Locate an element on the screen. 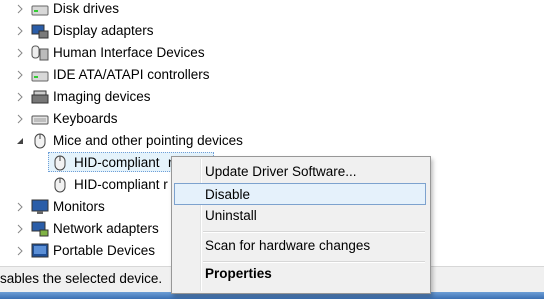 This screenshot has width=544, height=299. display-adapter-icon is located at coordinates (40, 31).